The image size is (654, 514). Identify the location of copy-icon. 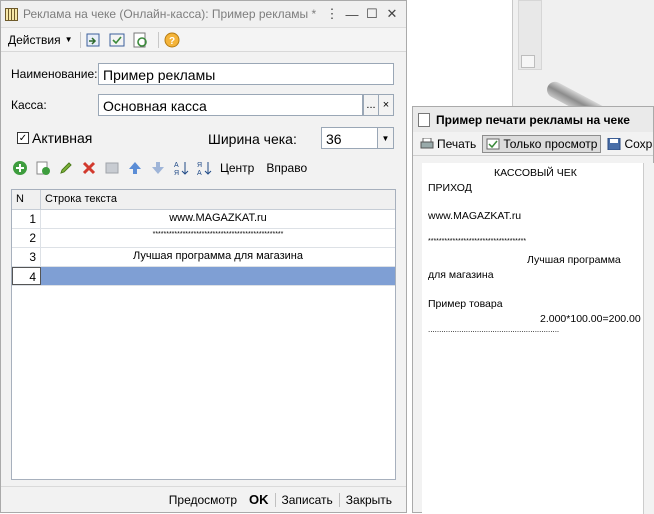
(43, 168).